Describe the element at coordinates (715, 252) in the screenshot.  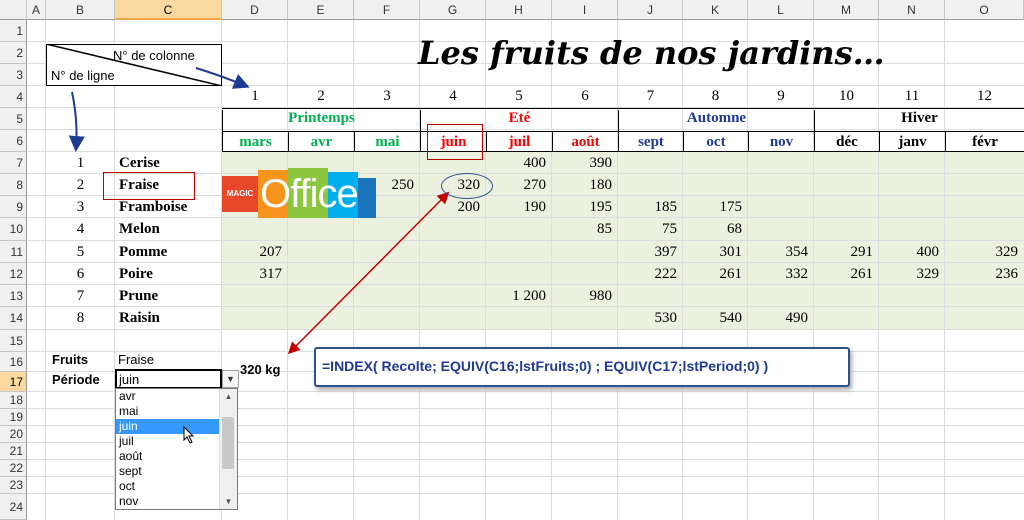
I see `value-cell: 301` at that location.